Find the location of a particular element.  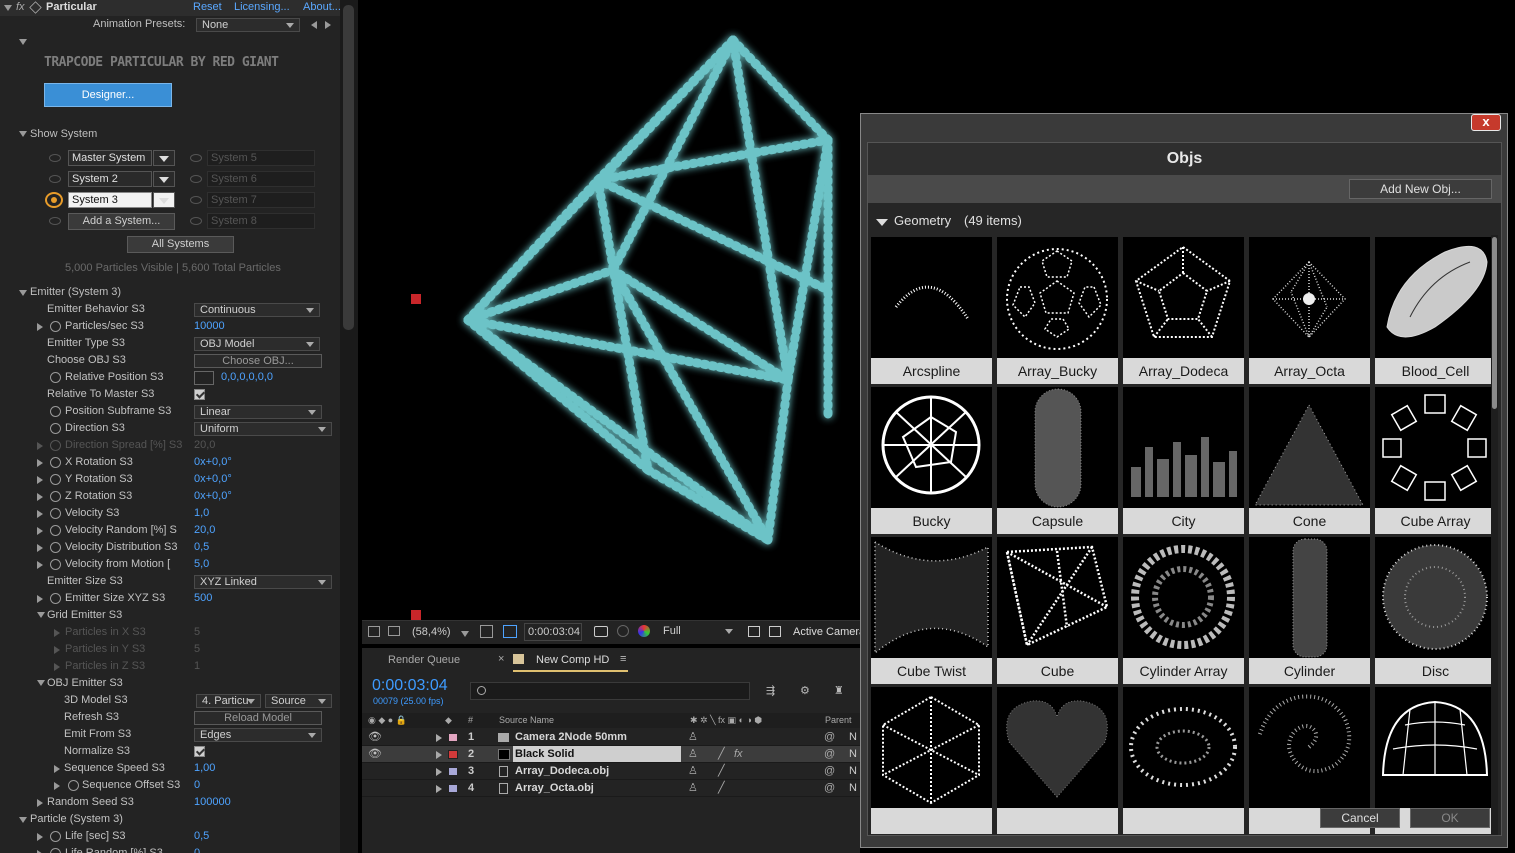

zoom-dropdown-icon is located at coordinates (465, 634).